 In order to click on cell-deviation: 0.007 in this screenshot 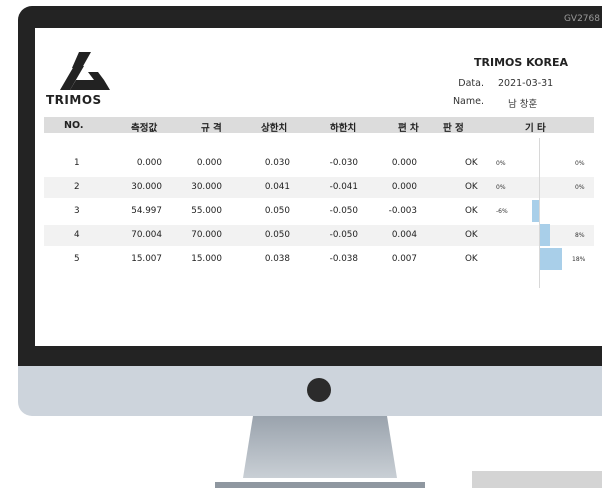, I will do `click(404, 259)`.